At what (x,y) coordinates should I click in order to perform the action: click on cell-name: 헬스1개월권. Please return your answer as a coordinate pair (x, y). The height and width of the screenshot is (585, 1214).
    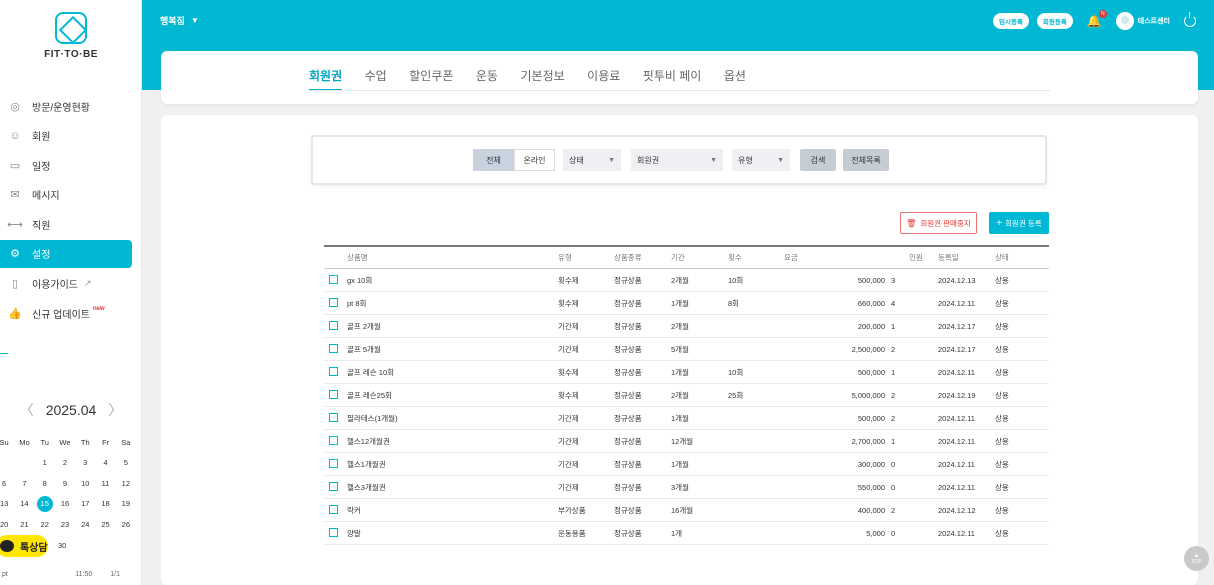
    Looking at the image, I should click on (452, 464).